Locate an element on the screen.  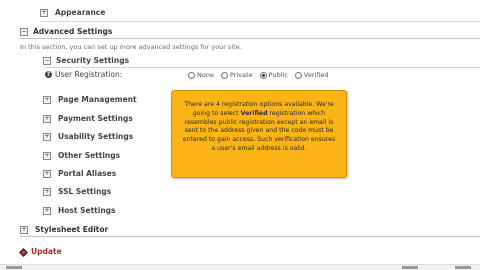
advanced-settings-label: Advanced Settings is located at coordinates (72, 31).